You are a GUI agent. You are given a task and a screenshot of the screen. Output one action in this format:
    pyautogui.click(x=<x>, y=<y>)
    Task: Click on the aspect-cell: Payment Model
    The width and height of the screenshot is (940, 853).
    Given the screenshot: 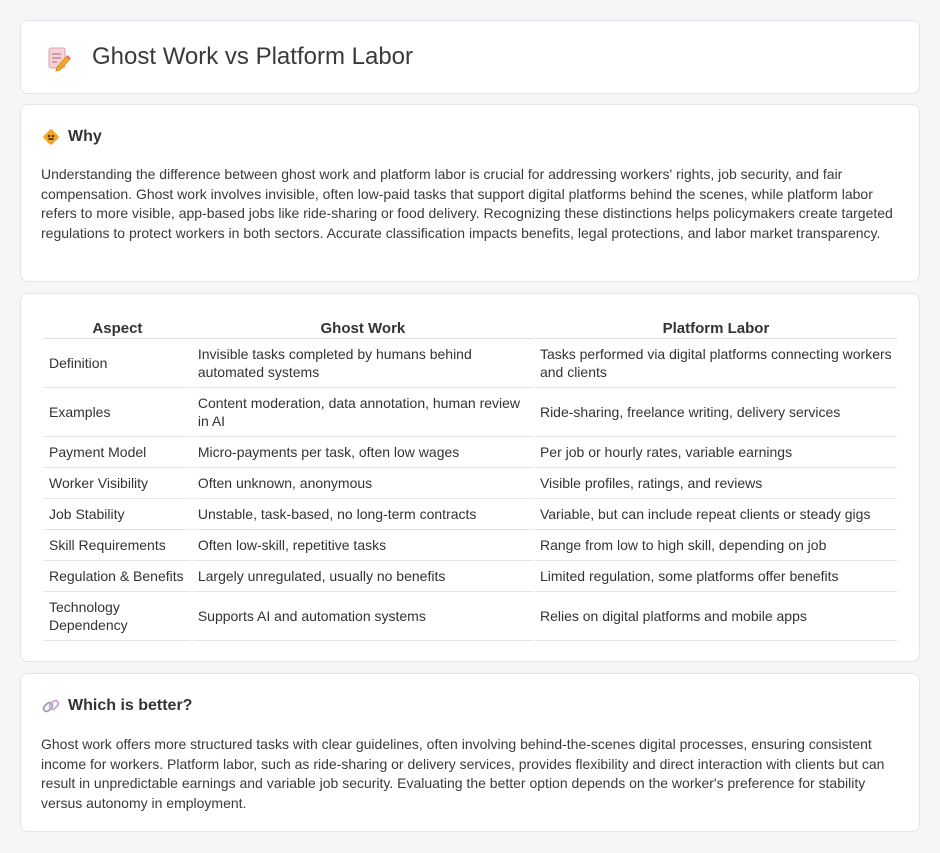 What is the action you would take?
    pyautogui.click(x=117, y=452)
    